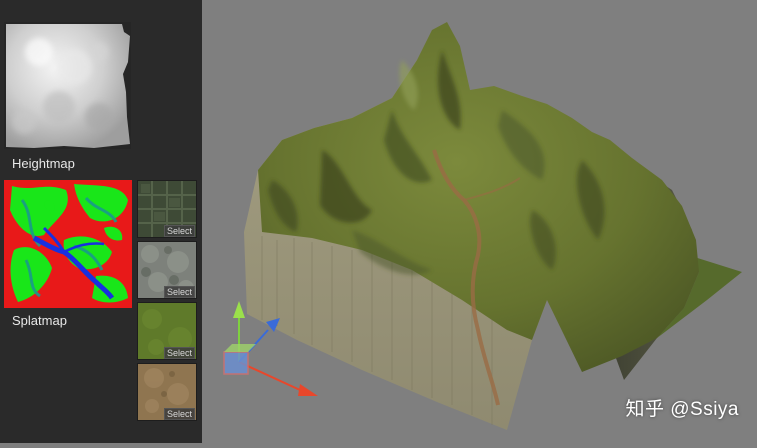 The image size is (757, 448). I want to click on terrain-layer-grass: Select, so click(167, 331).